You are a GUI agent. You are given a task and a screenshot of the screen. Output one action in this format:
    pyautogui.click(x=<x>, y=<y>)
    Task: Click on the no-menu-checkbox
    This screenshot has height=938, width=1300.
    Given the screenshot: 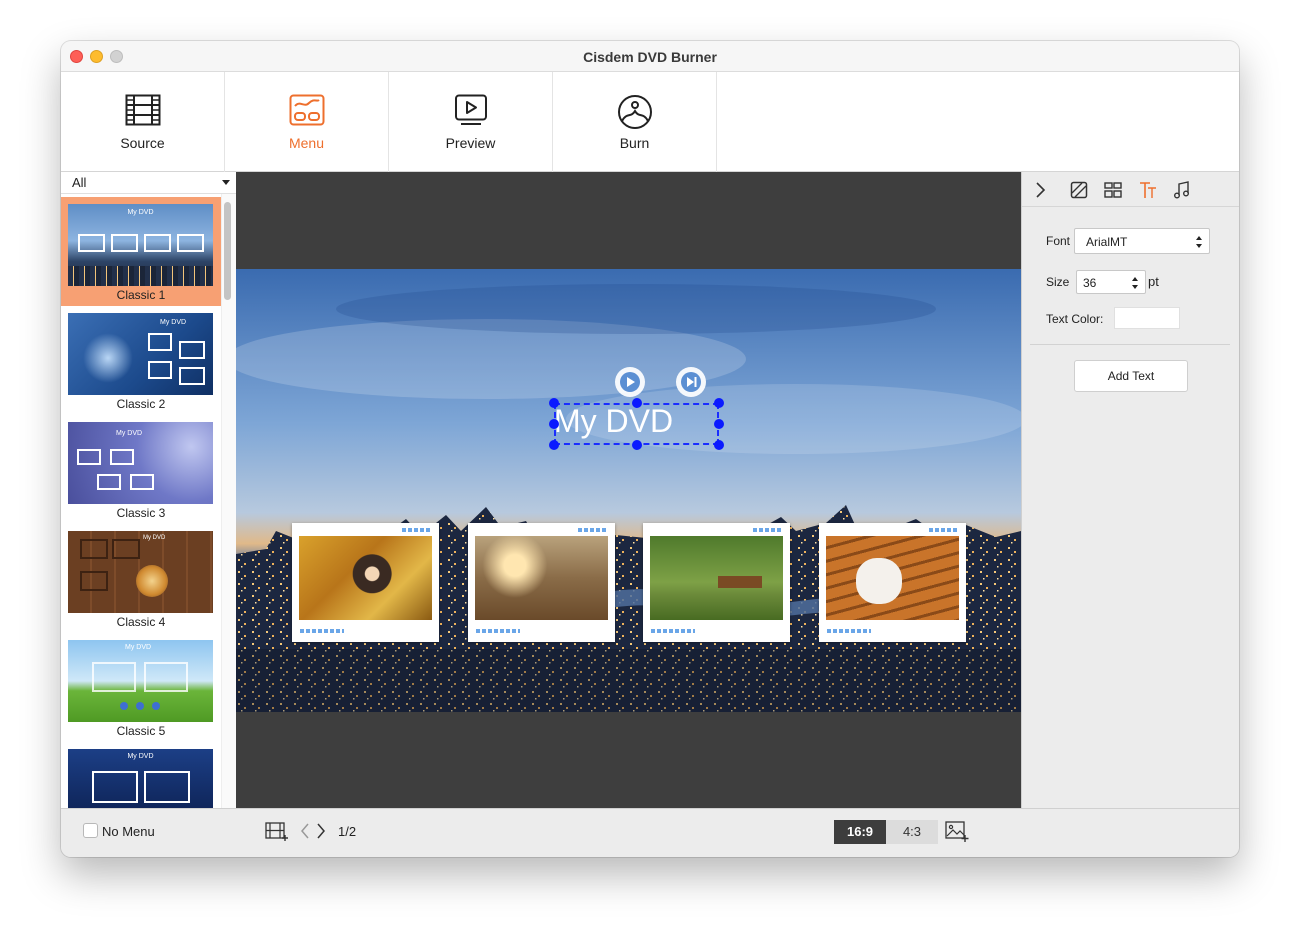 What is the action you would take?
    pyautogui.click(x=90, y=830)
    